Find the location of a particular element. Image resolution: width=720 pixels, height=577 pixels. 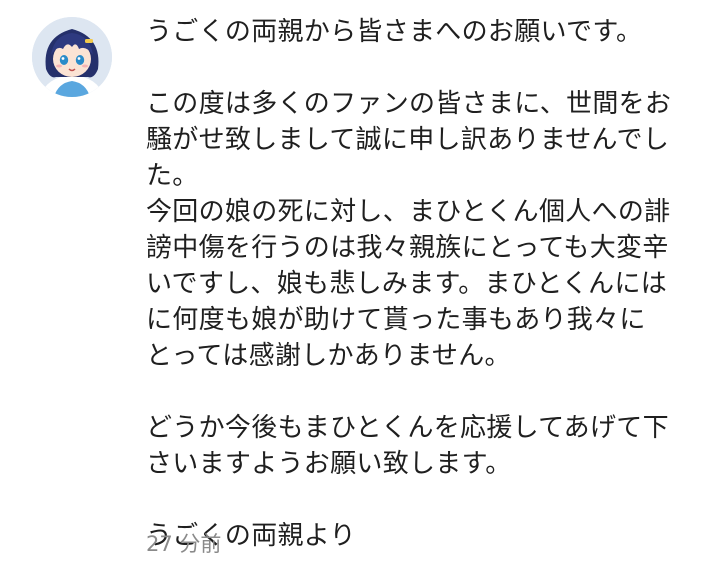

comment-line: 騒がせ致しまして誠に申し訳ありませんでし is located at coordinates (408, 140).